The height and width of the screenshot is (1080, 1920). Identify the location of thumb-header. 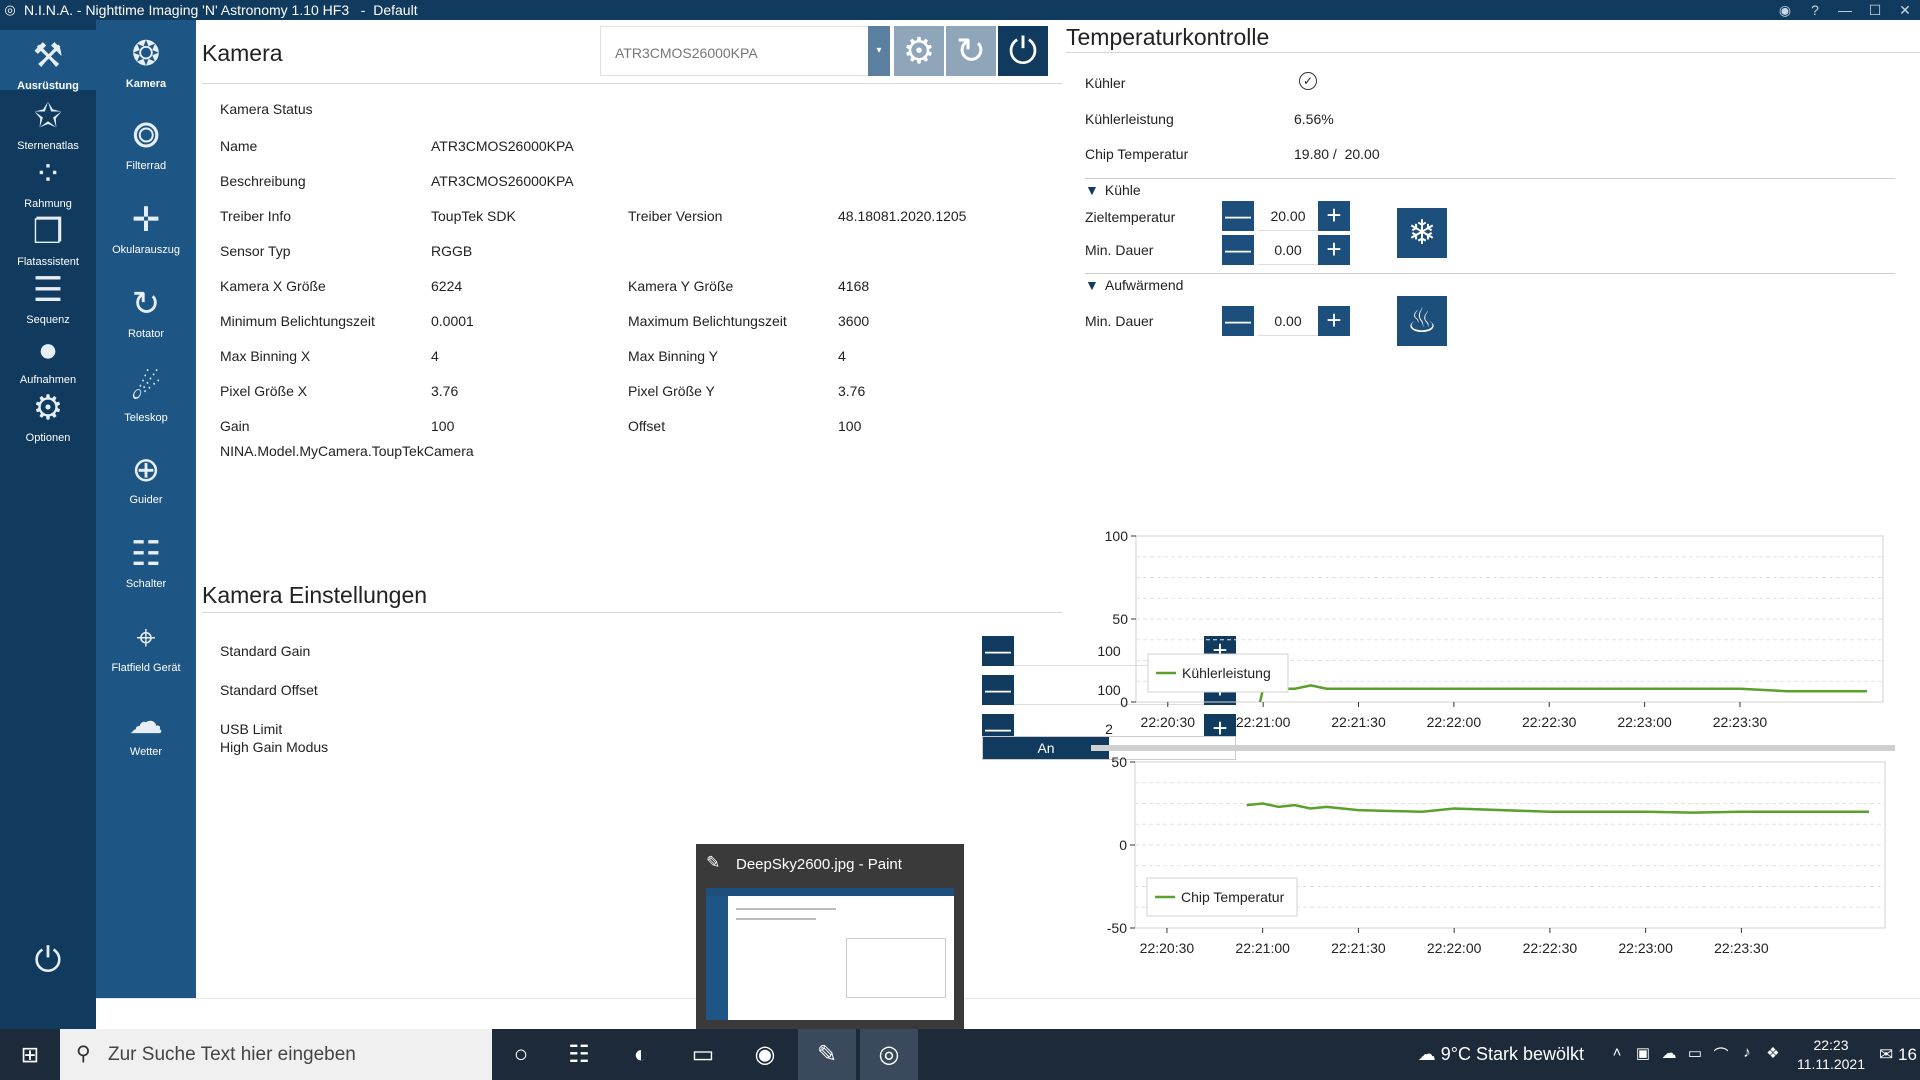
(830, 892).